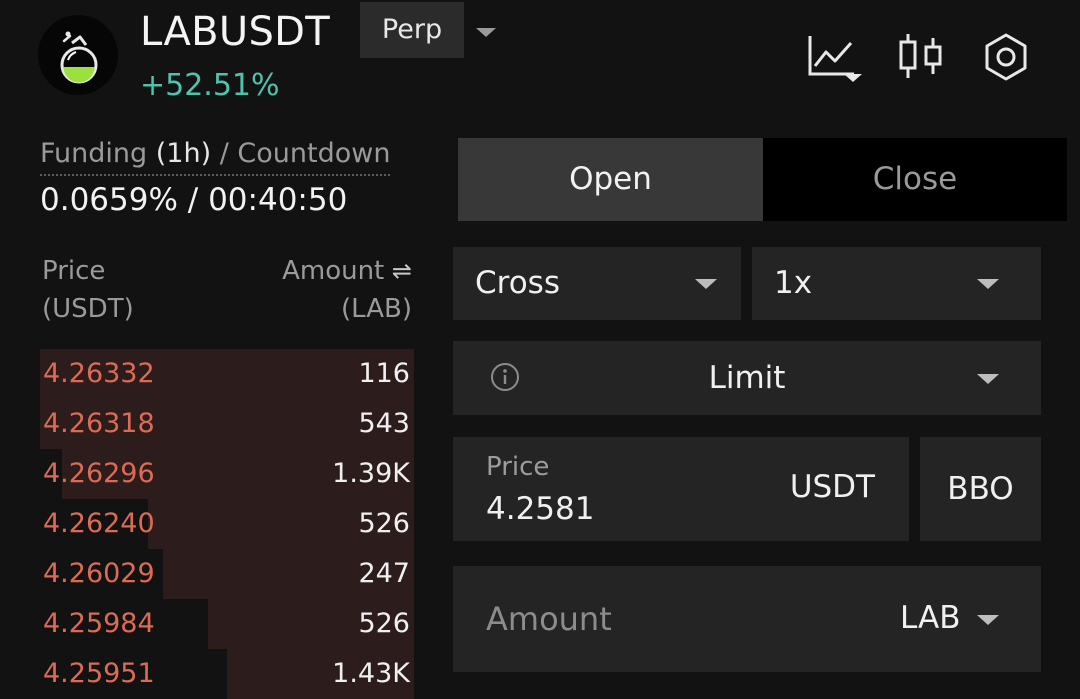 The height and width of the screenshot is (699, 1080). I want to click on orderbook-row: 4.26240 526, so click(227, 524).